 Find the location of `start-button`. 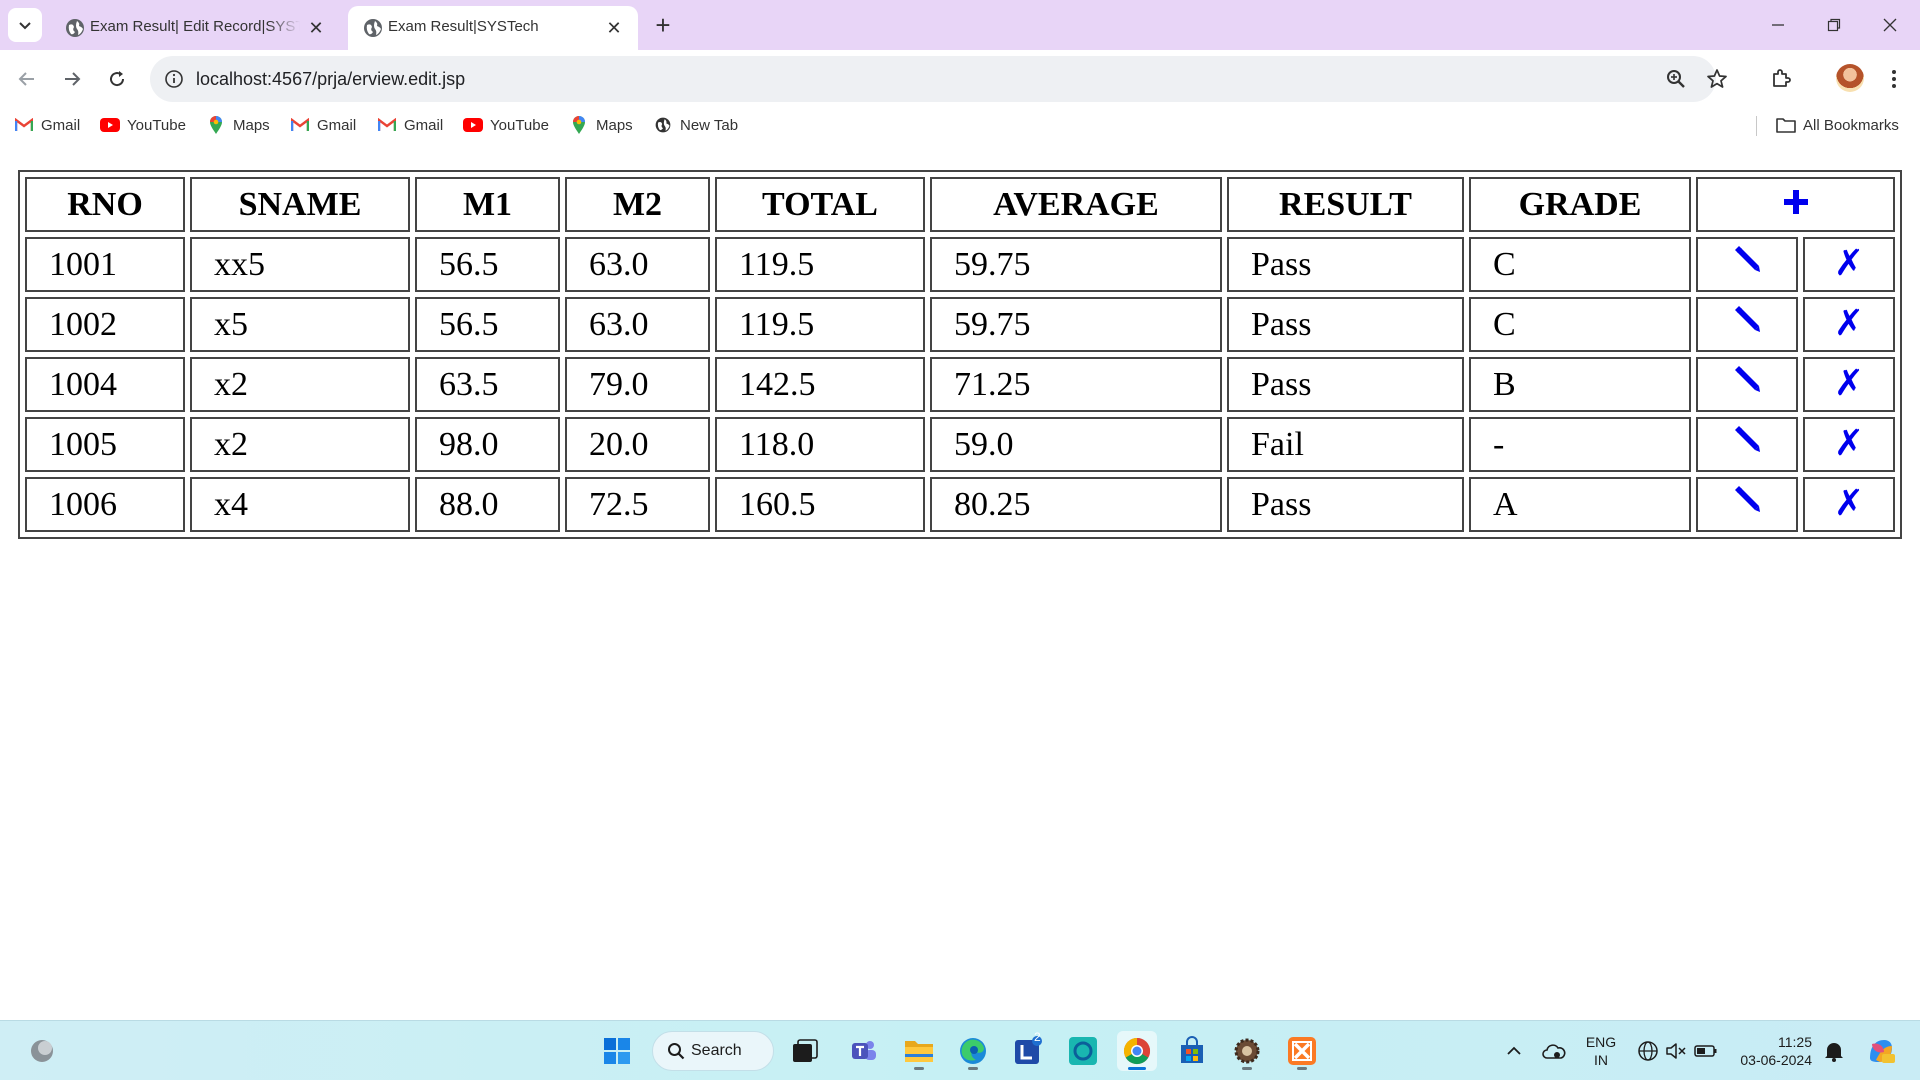

start-button is located at coordinates (617, 1051).